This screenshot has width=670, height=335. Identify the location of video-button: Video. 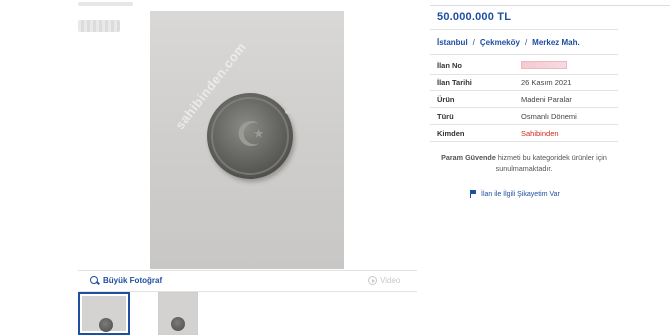
(384, 280).